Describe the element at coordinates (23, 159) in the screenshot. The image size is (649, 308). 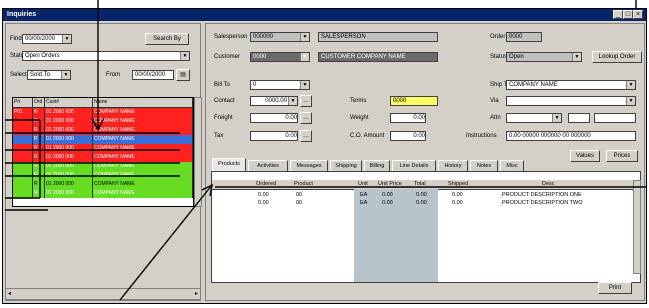
I see `annotation-bracket` at that location.